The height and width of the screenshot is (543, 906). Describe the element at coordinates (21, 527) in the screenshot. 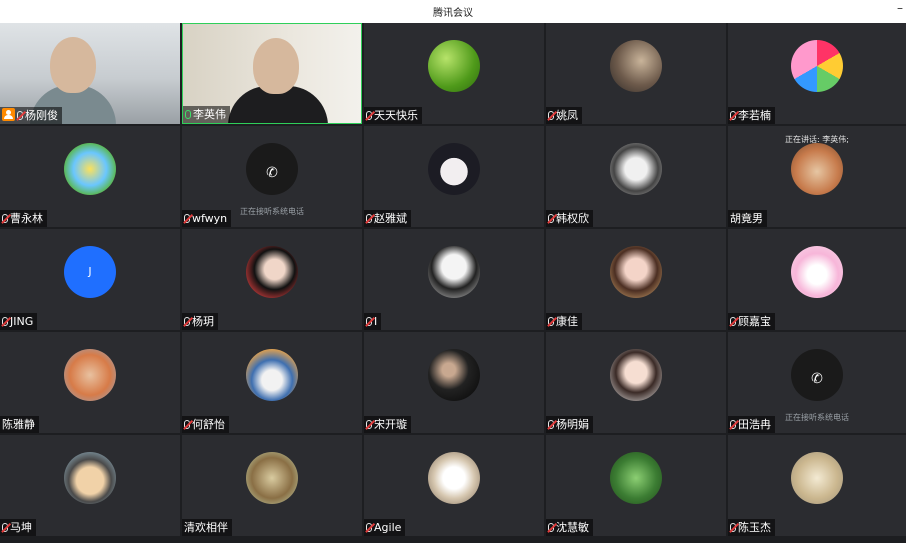

I see `participant-name: 马坤` at that location.